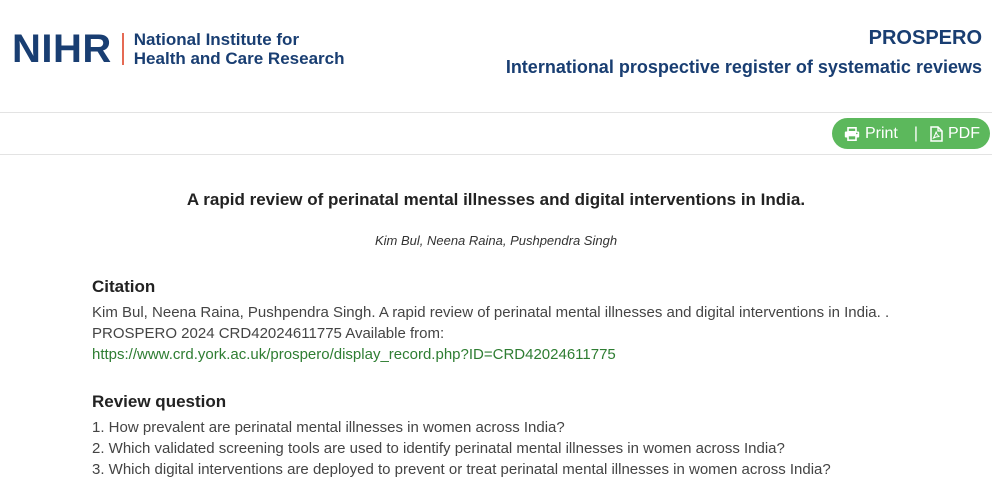 The width and height of the screenshot is (992, 495). I want to click on logo-mark: NIHR, so click(62, 49).